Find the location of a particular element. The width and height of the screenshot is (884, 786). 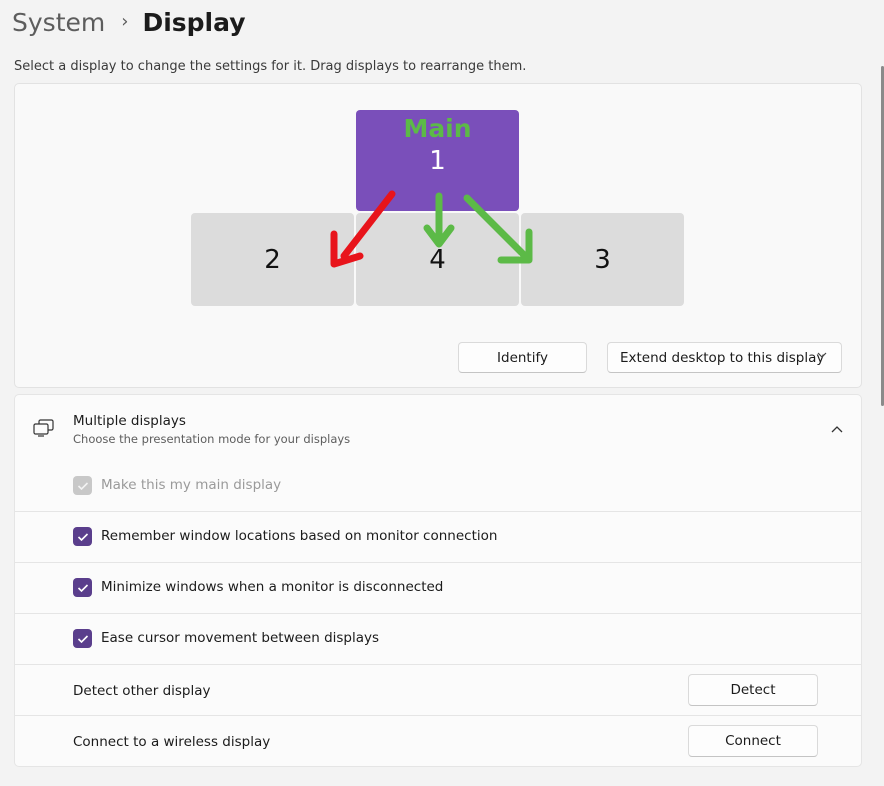

detect-display-row: Detect other display Detect is located at coordinates (438, 690).